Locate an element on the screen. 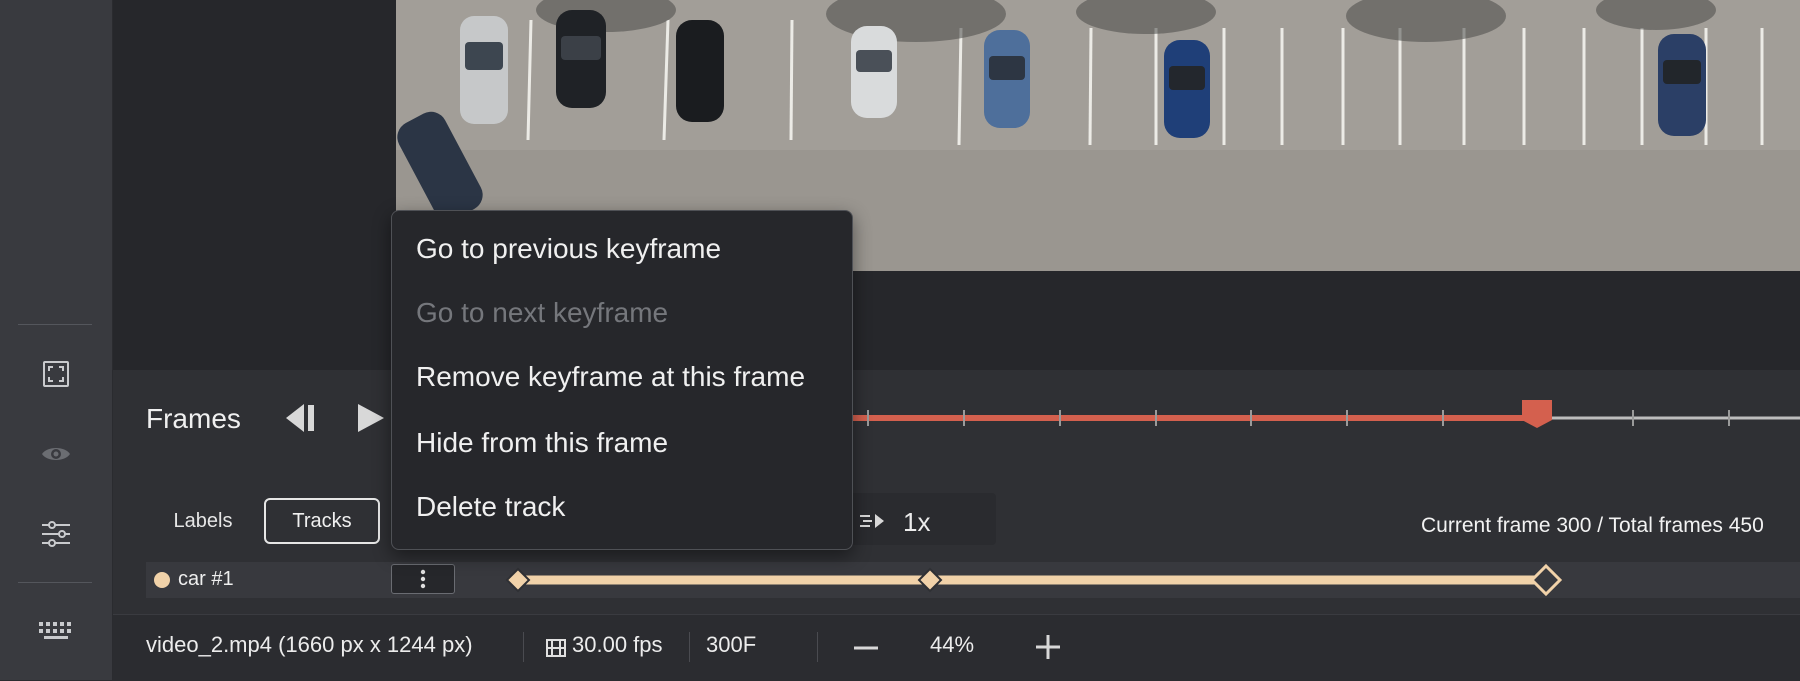 Image resolution: width=1800 pixels, height=681 pixels. playback-speed-icon is located at coordinates (872, 521).